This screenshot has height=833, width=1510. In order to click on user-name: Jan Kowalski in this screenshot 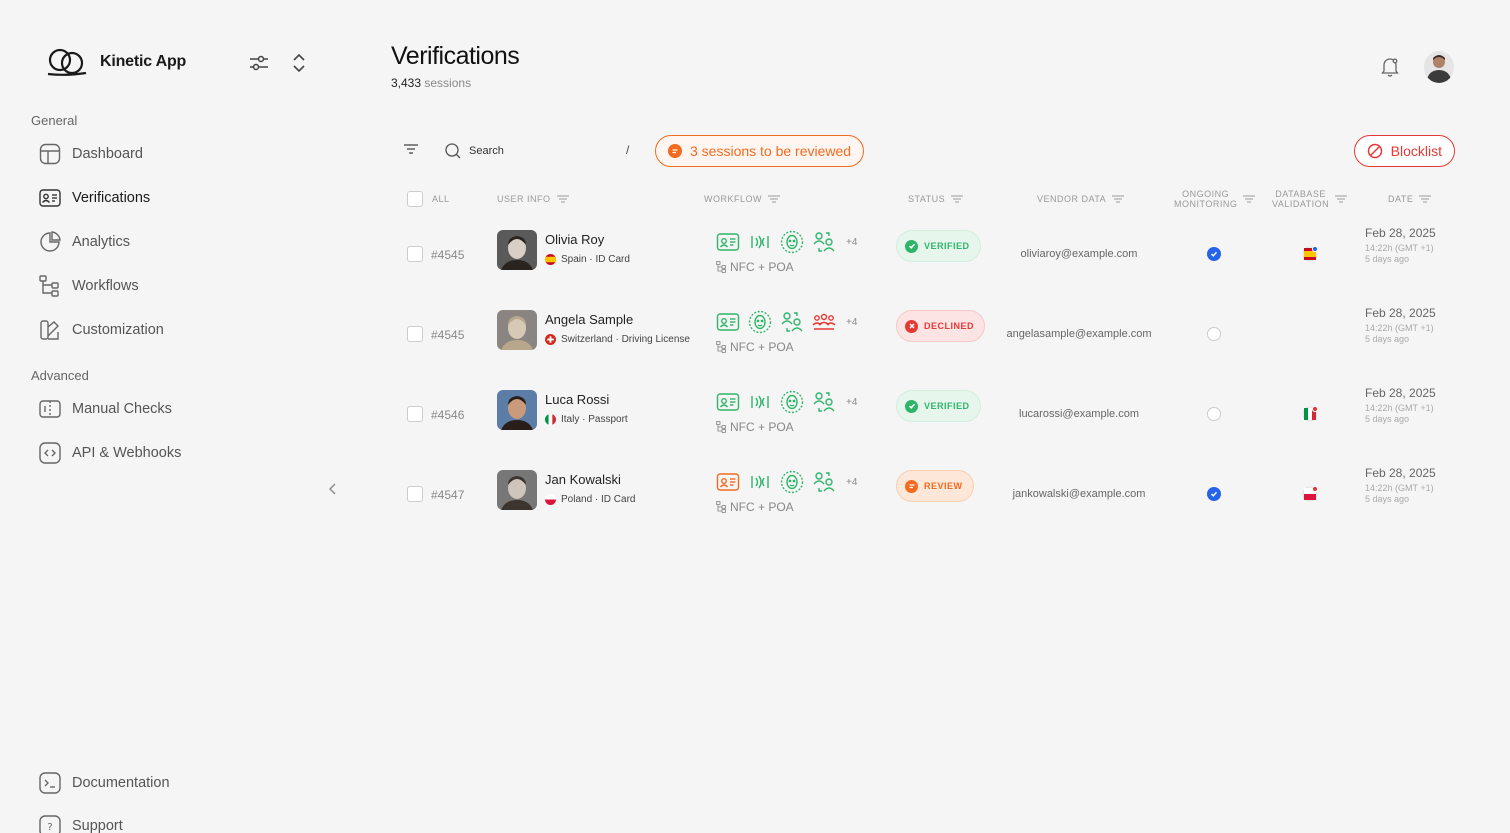, I will do `click(583, 479)`.